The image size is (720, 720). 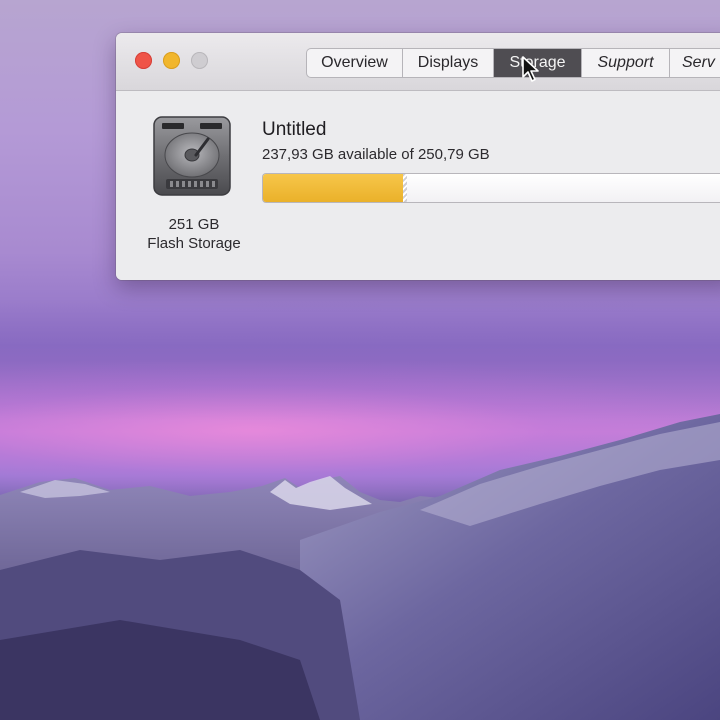 What do you see at coordinates (355, 63) in the screenshot?
I see `tab-overview: Overview` at bounding box center [355, 63].